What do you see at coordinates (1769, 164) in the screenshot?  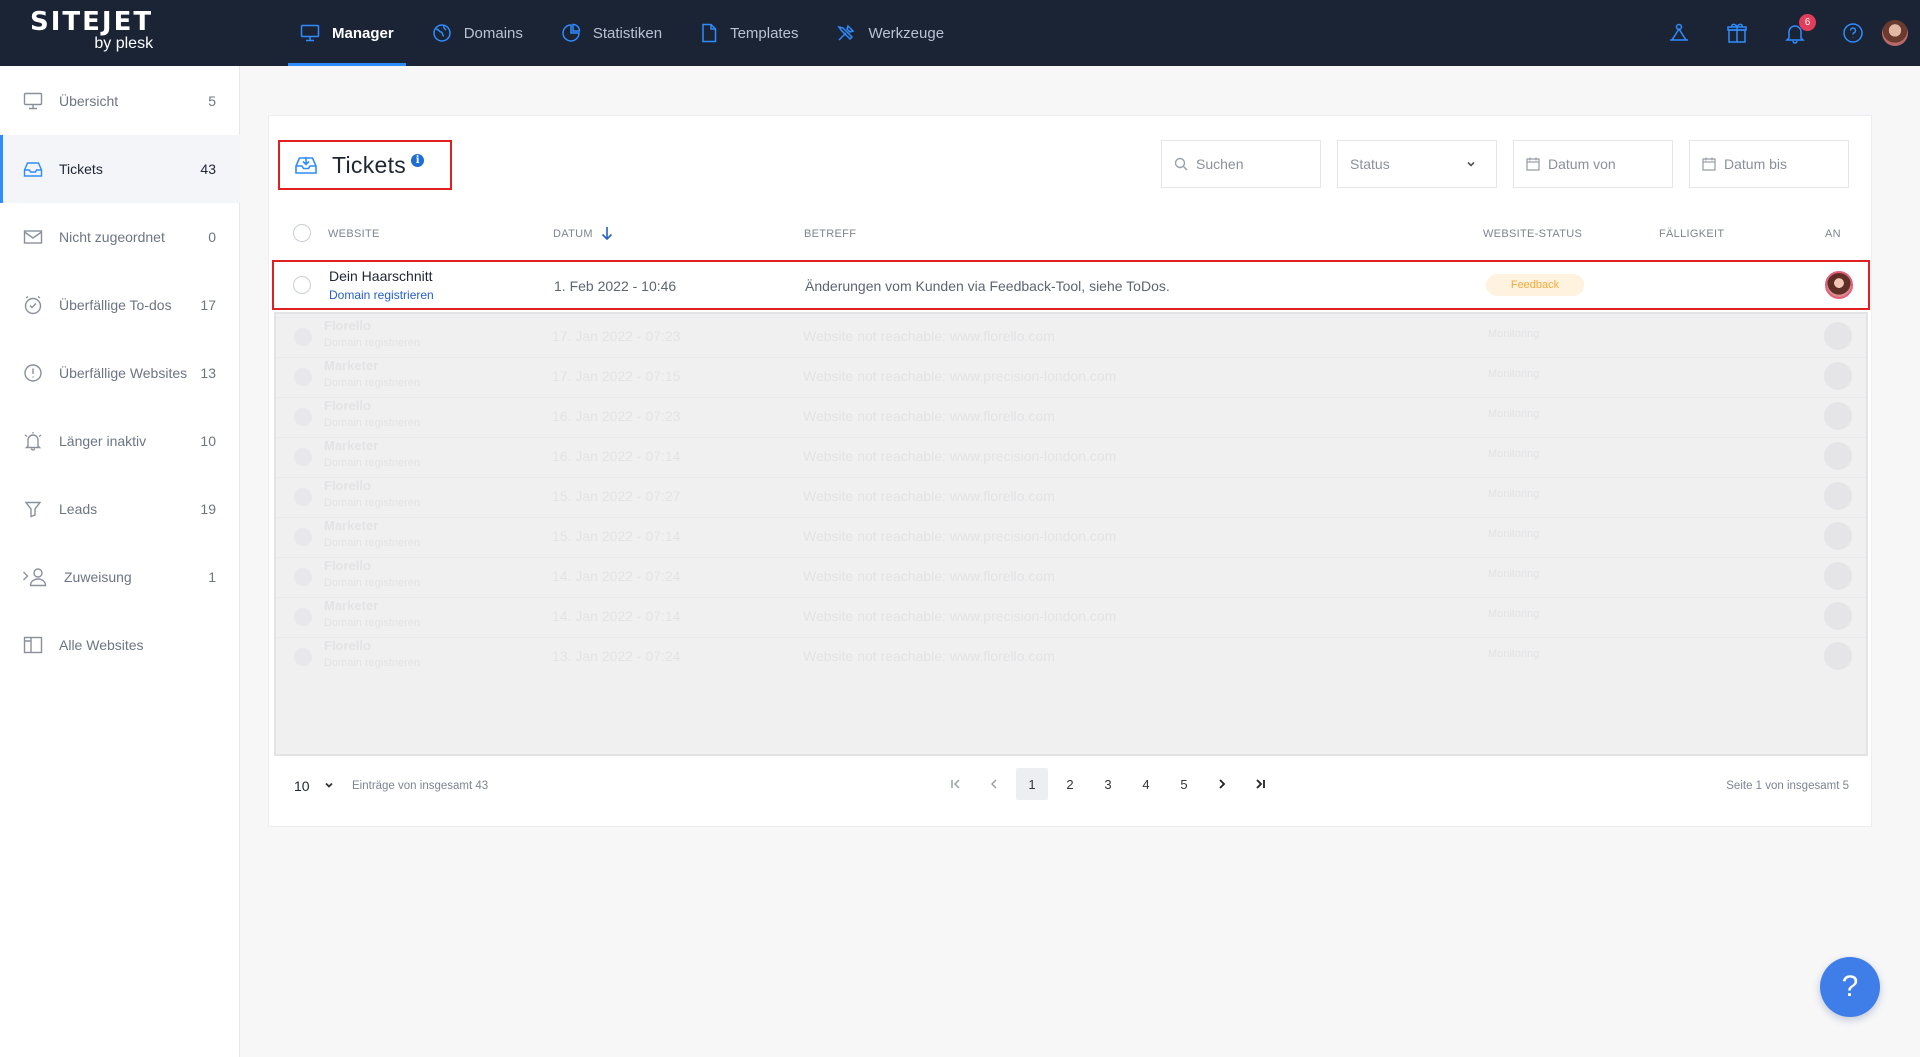 I see `date-to-input: Datum bis` at bounding box center [1769, 164].